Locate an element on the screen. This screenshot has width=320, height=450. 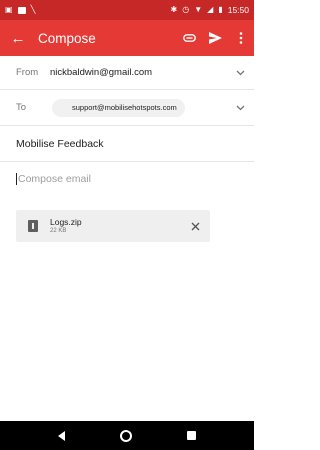
navigation-bar is located at coordinates (127, 435).